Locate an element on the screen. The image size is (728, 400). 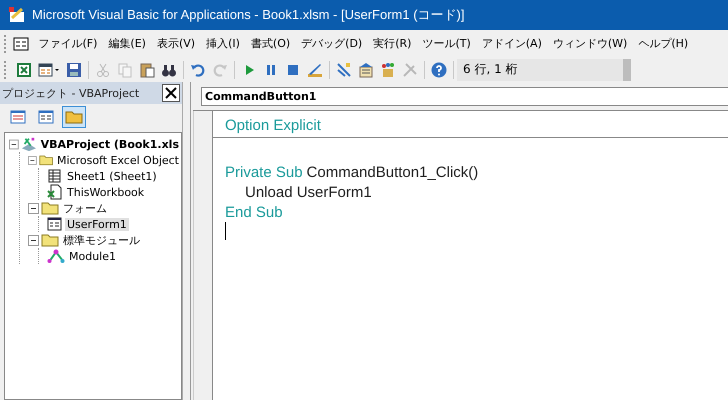
module-icon is located at coordinates (56, 256).